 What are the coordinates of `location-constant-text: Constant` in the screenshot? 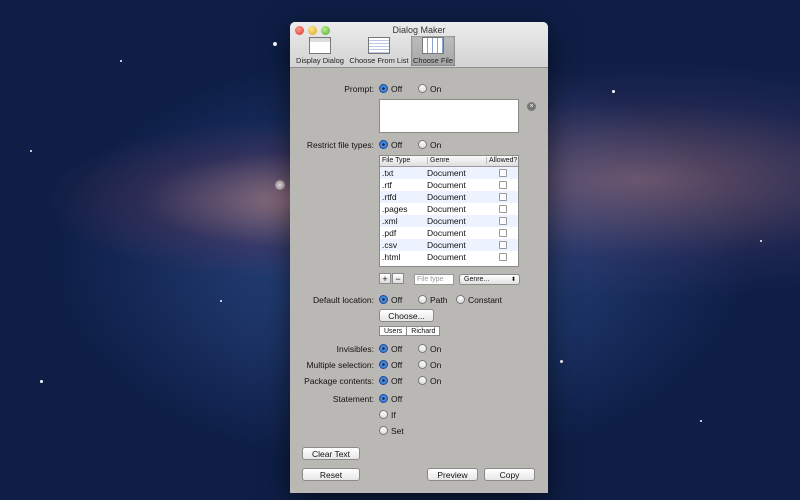 It's located at (485, 300).